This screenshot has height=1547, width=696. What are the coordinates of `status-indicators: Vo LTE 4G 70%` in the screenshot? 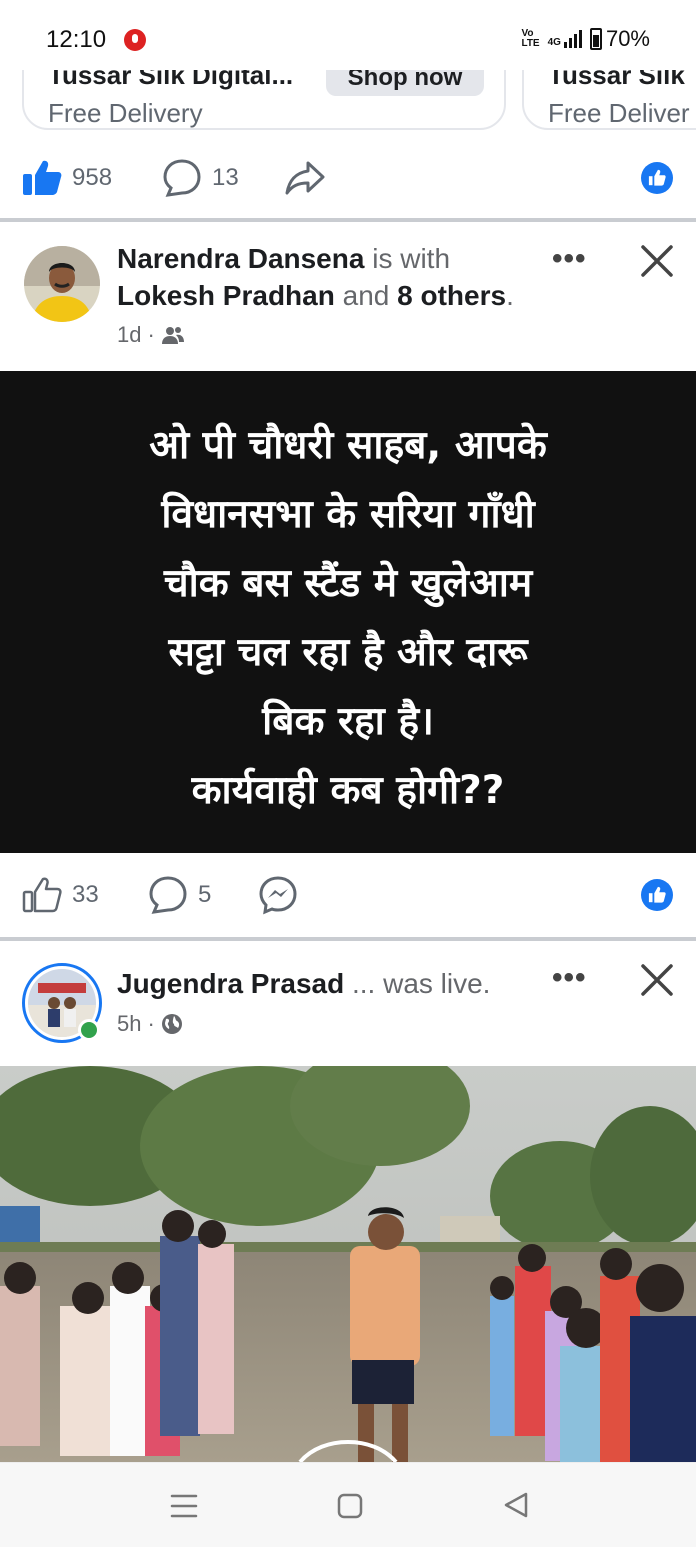 It's located at (585, 39).